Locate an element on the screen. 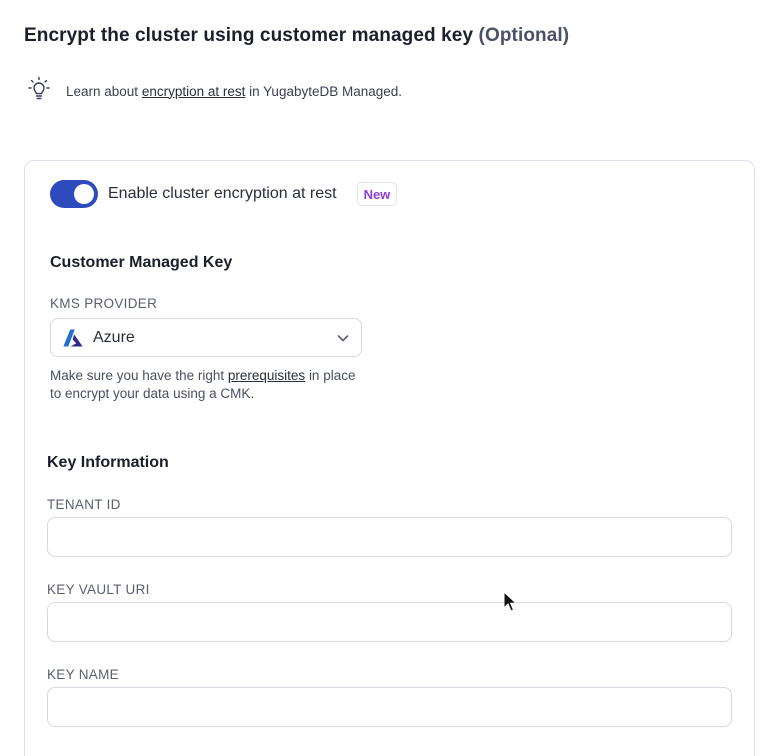  chevron-down-icon is located at coordinates (343, 338).